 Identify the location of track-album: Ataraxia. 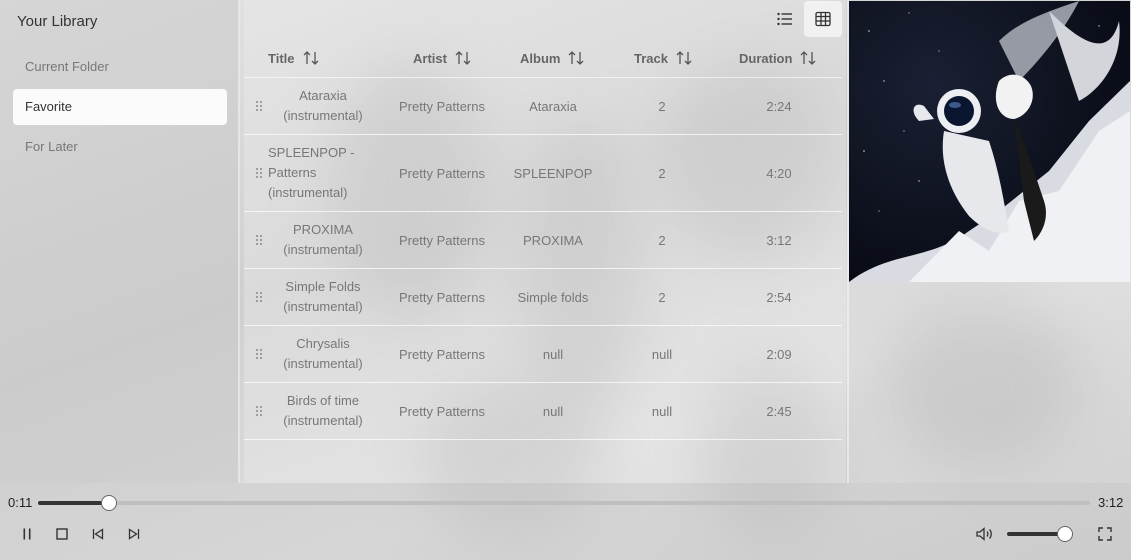
(553, 106).